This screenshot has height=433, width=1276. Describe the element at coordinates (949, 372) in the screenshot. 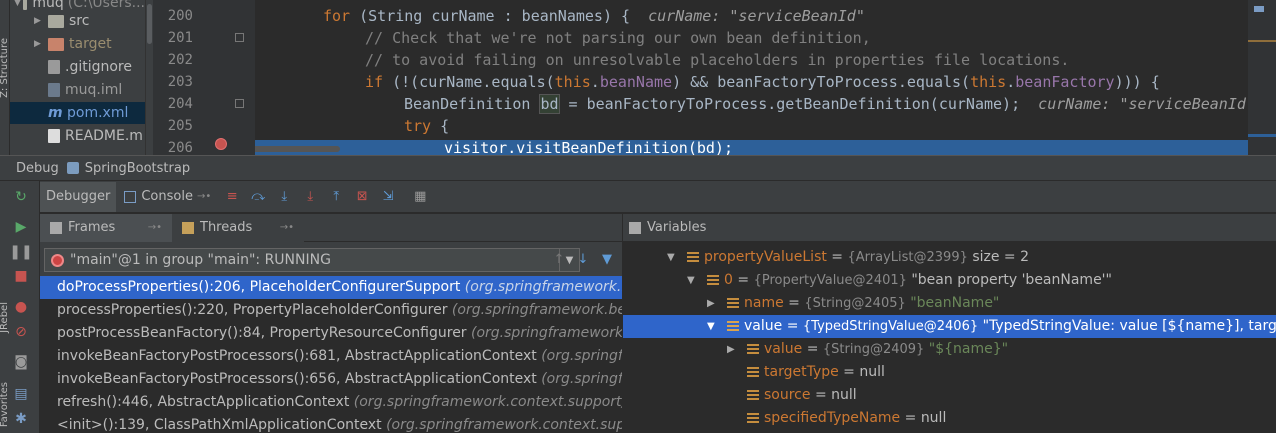

I see `variable-row: targetType = null` at that location.